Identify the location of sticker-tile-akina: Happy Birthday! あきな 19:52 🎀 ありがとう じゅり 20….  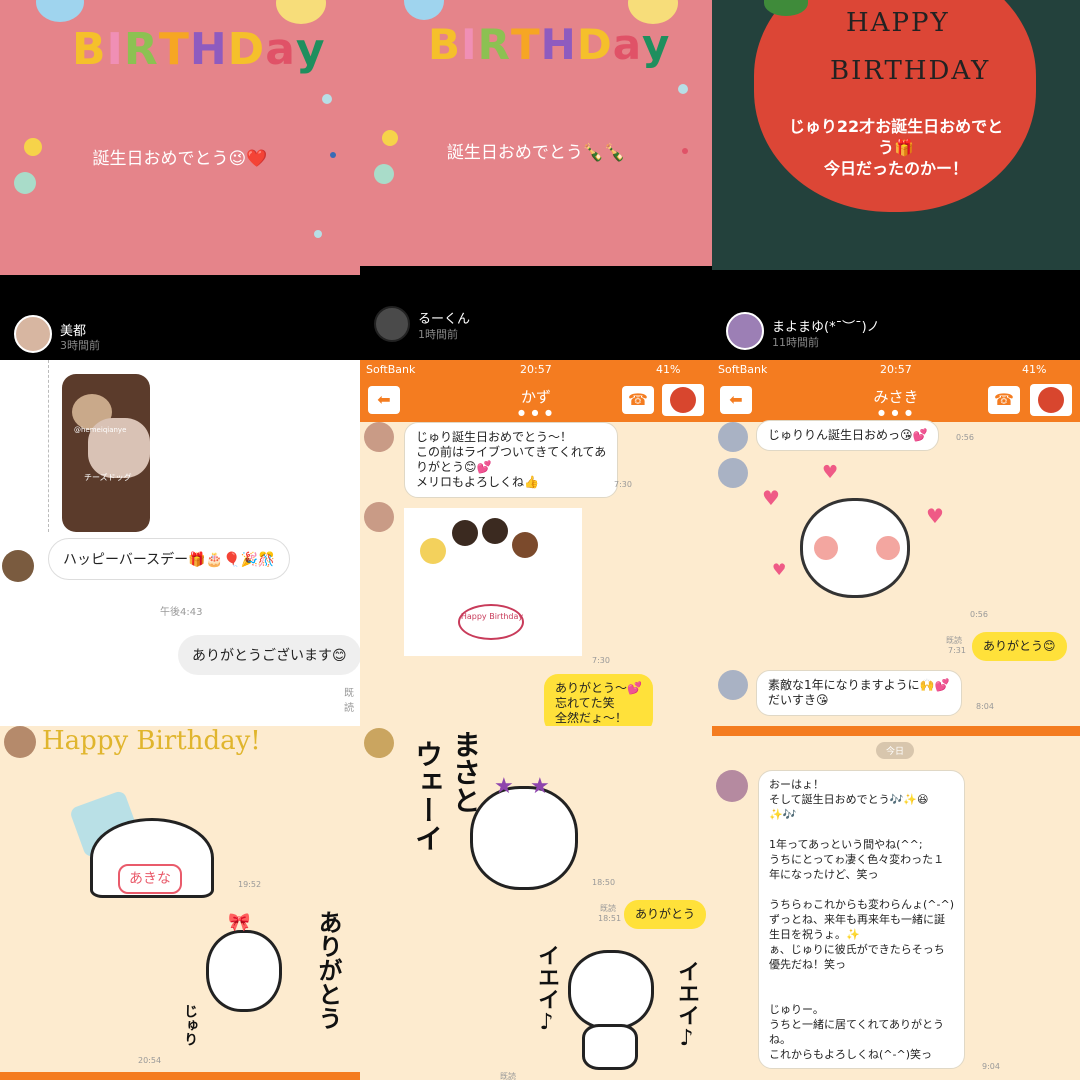
(180, 903).